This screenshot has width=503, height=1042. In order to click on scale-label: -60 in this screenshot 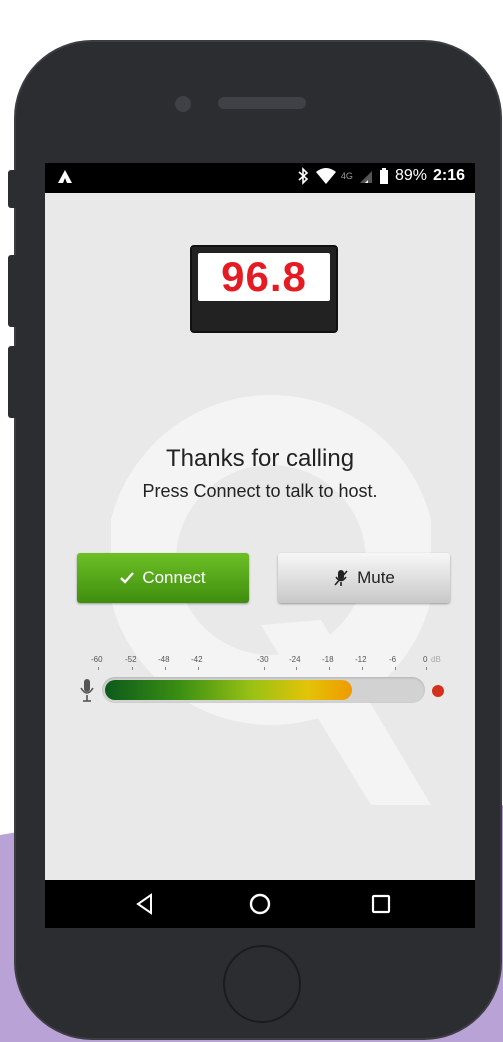, I will do `click(97, 659)`.